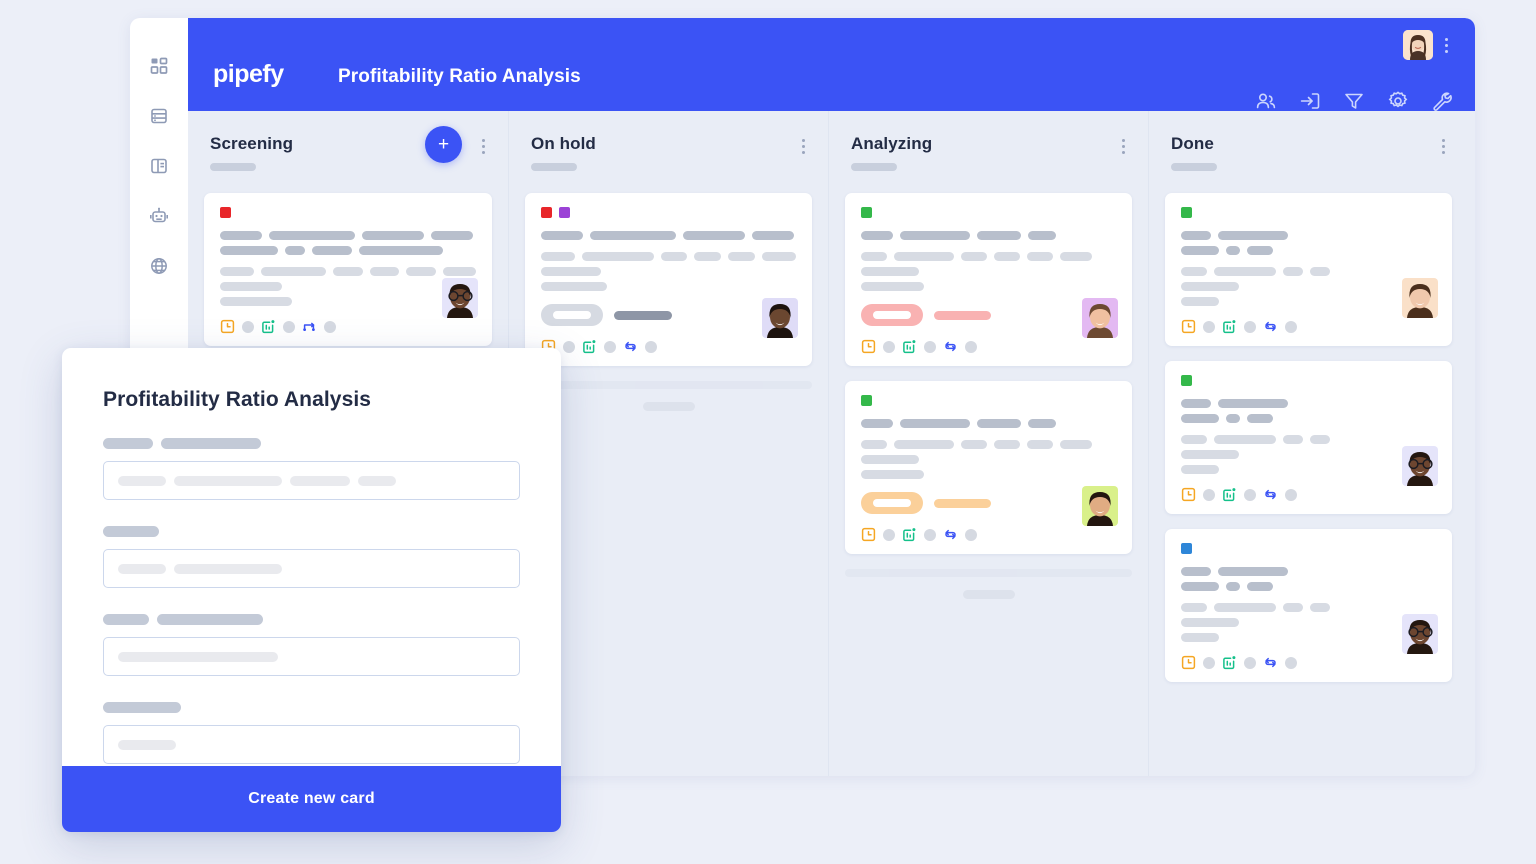 Image resolution: width=1536 pixels, height=864 pixels. I want to click on apps-grid-icon, so click(159, 66).